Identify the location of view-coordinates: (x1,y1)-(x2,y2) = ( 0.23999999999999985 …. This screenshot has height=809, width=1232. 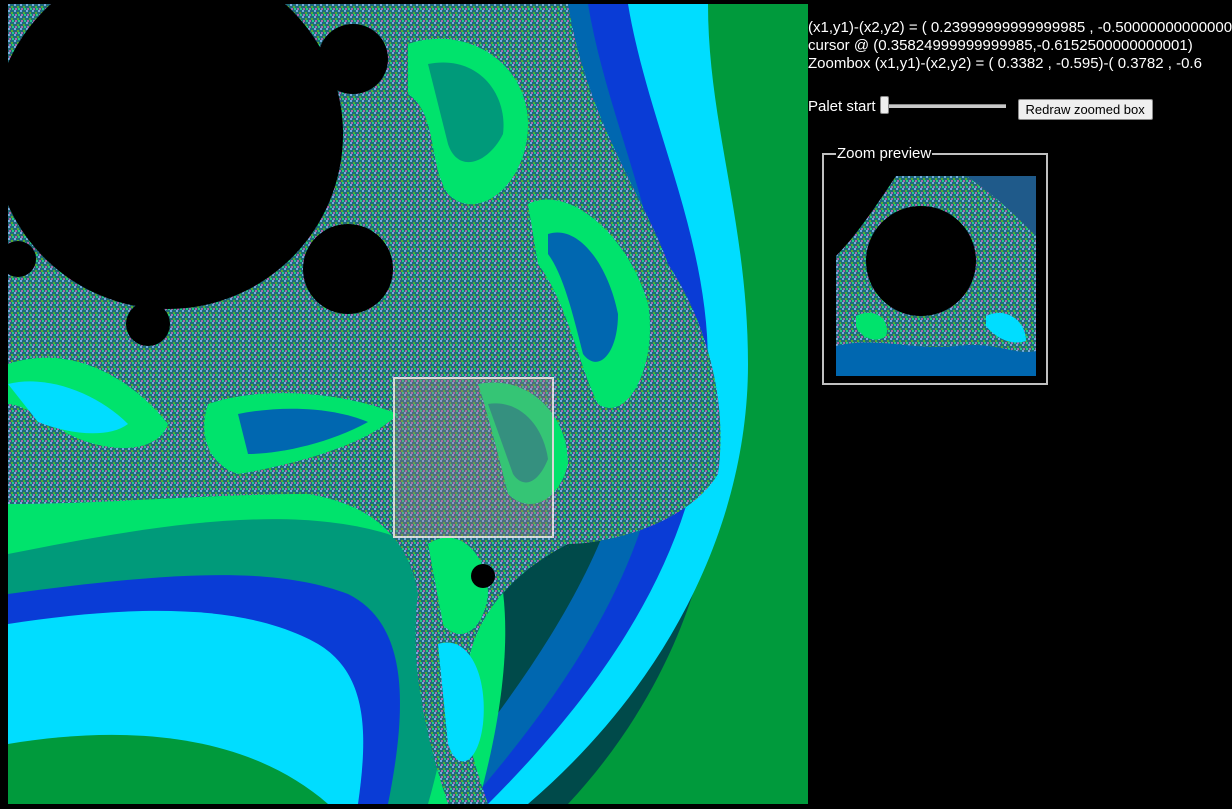
(1020, 27).